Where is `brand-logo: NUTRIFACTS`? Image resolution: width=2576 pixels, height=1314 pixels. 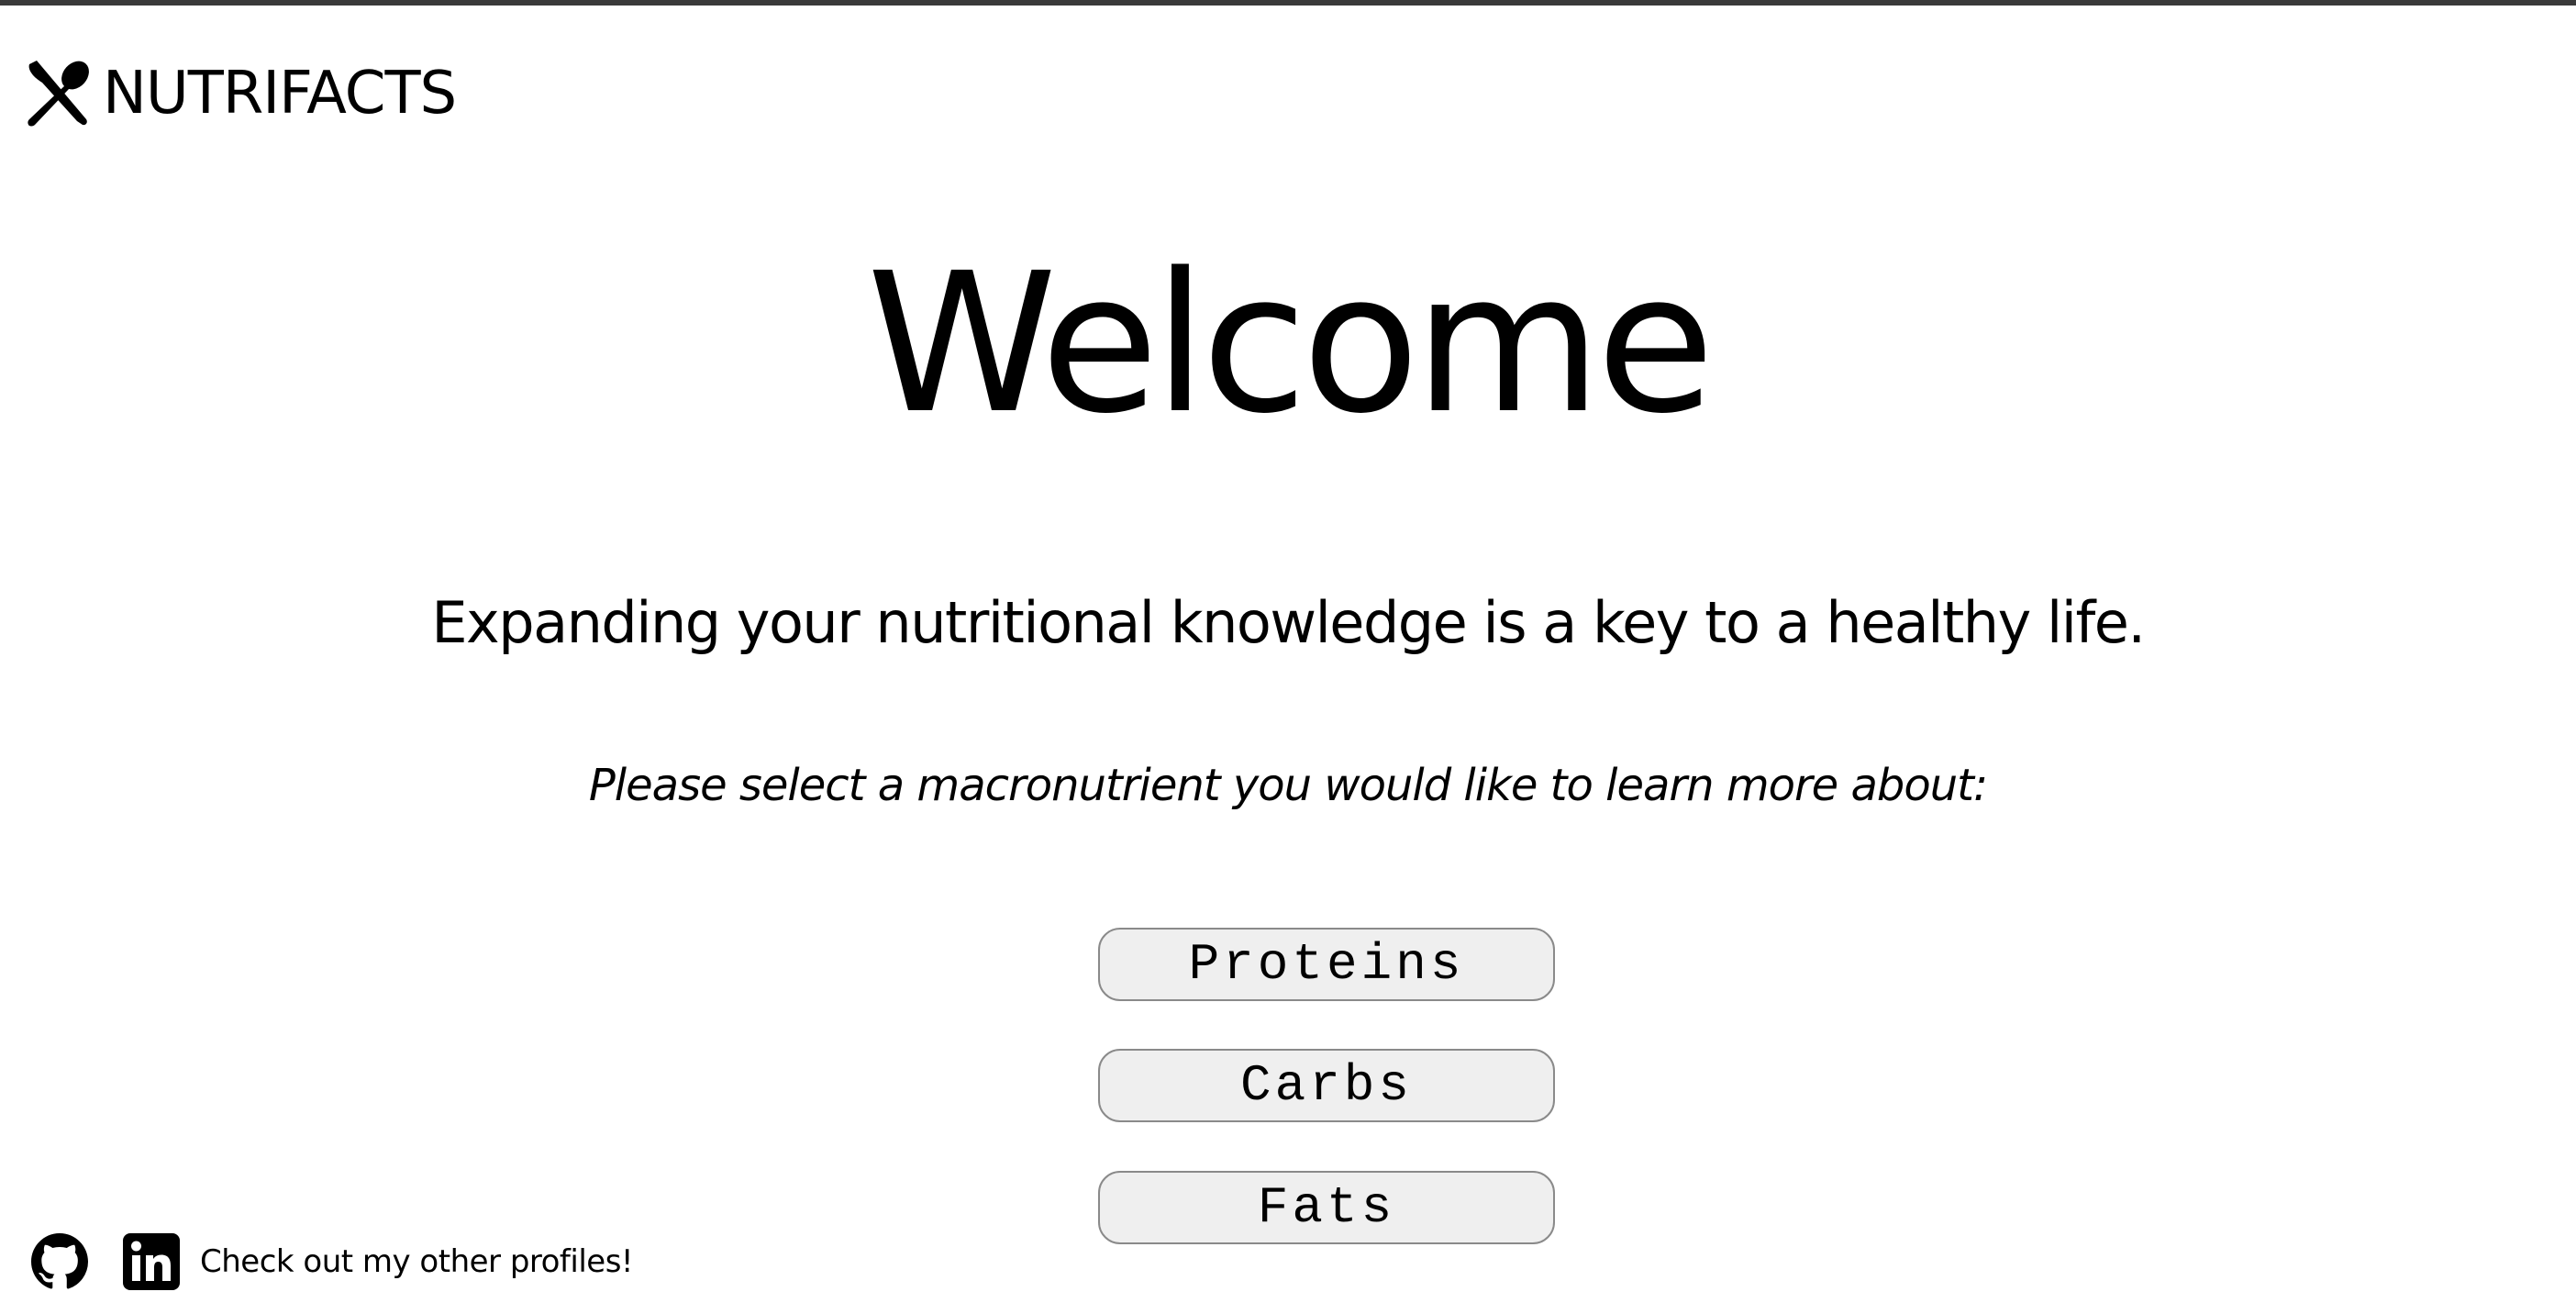 brand-logo: NUTRIFACTS is located at coordinates (240, 93).